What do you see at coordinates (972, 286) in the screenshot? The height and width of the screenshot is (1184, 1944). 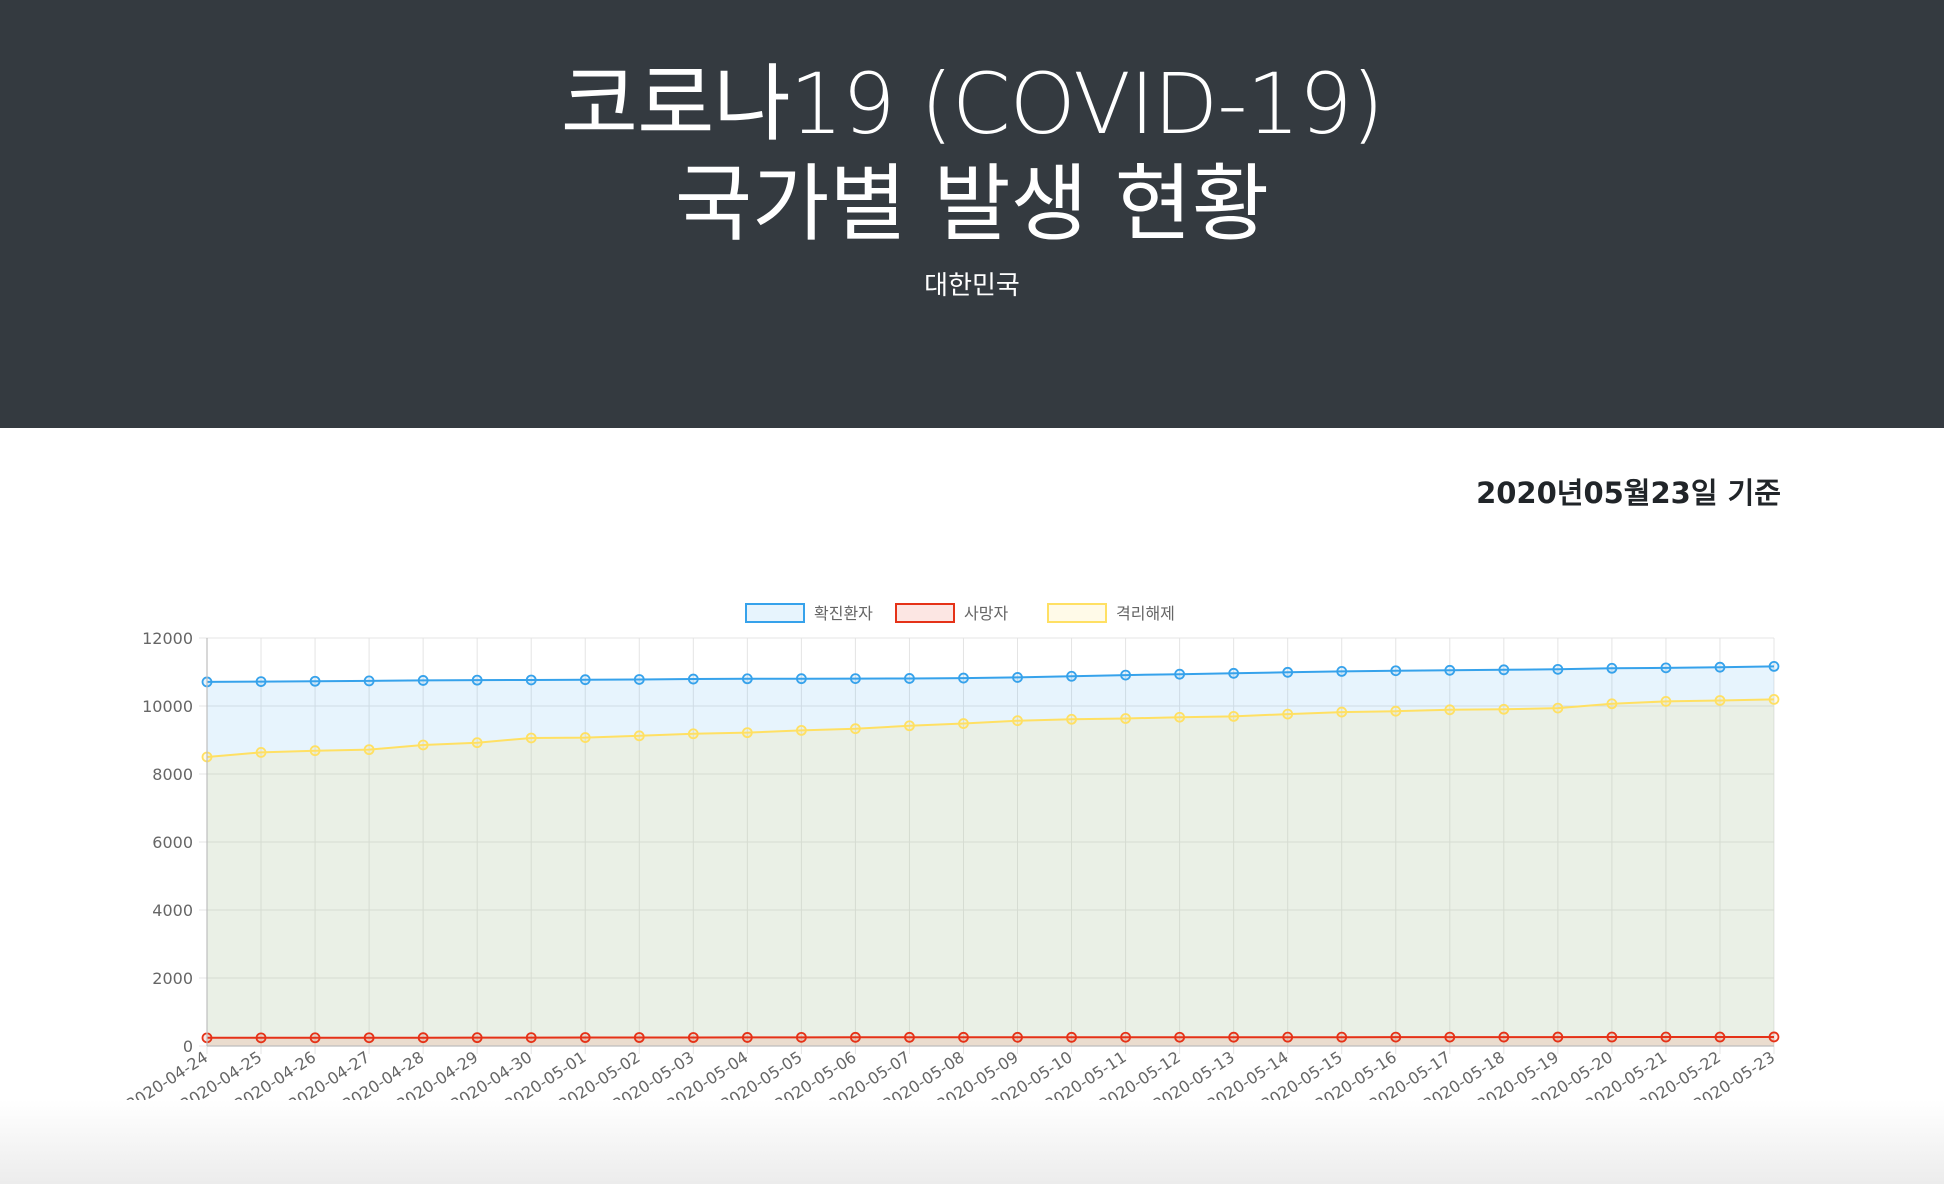 I see `country-name: 대한민국` at bounding box center [972, 286].